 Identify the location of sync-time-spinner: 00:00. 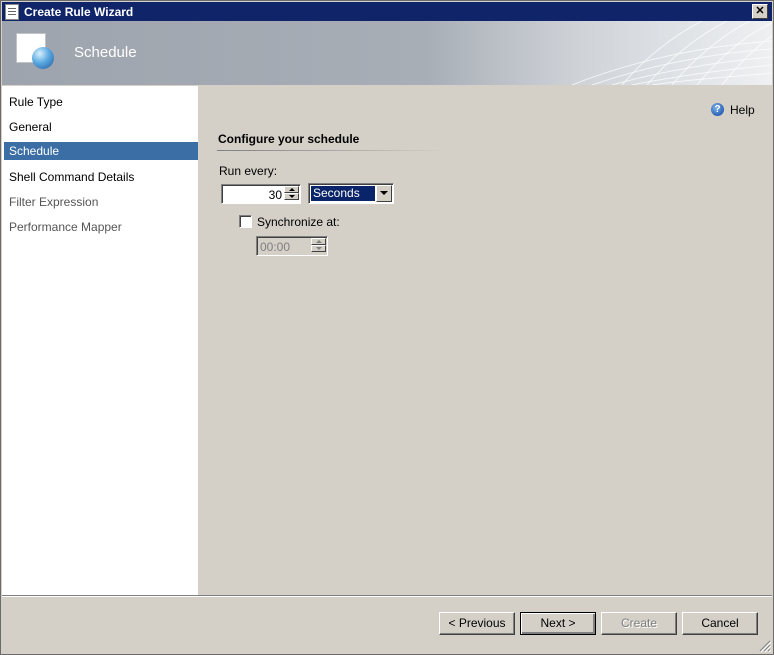
(292, 246).